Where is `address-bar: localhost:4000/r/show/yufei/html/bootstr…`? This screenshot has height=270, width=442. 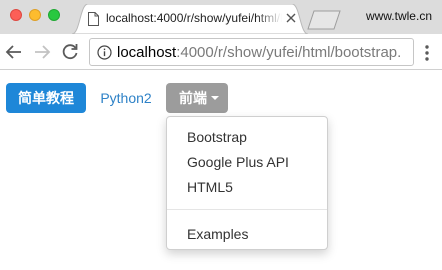 address-bar: localhost:4000/r/show/yufei/html/bootstr… is located at coordinates (251, 52).